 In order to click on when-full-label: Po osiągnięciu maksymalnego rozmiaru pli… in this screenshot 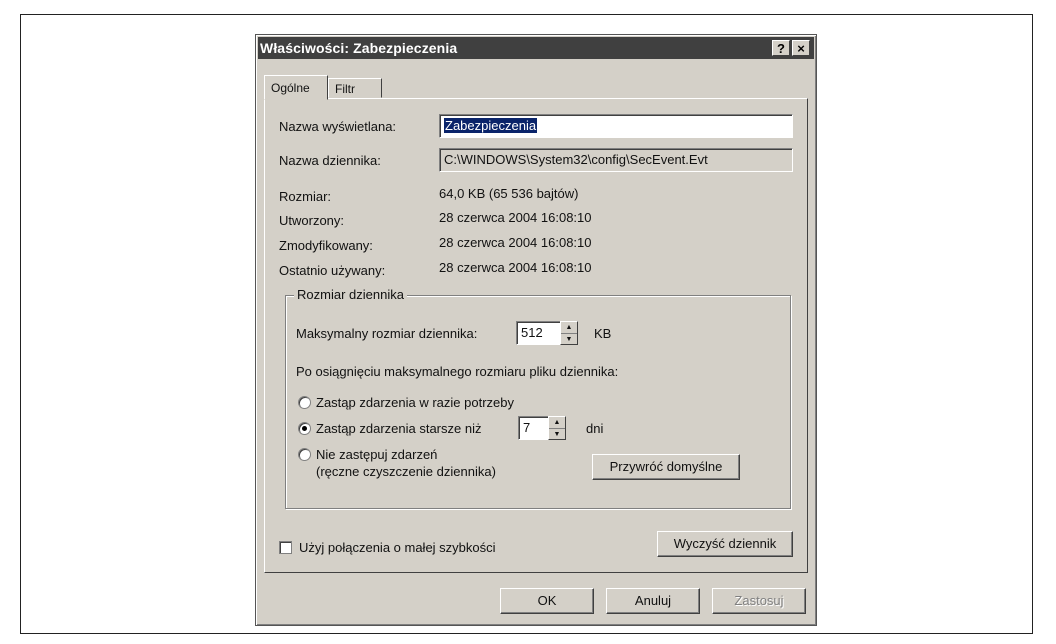, I will do `click(457, 371)`.